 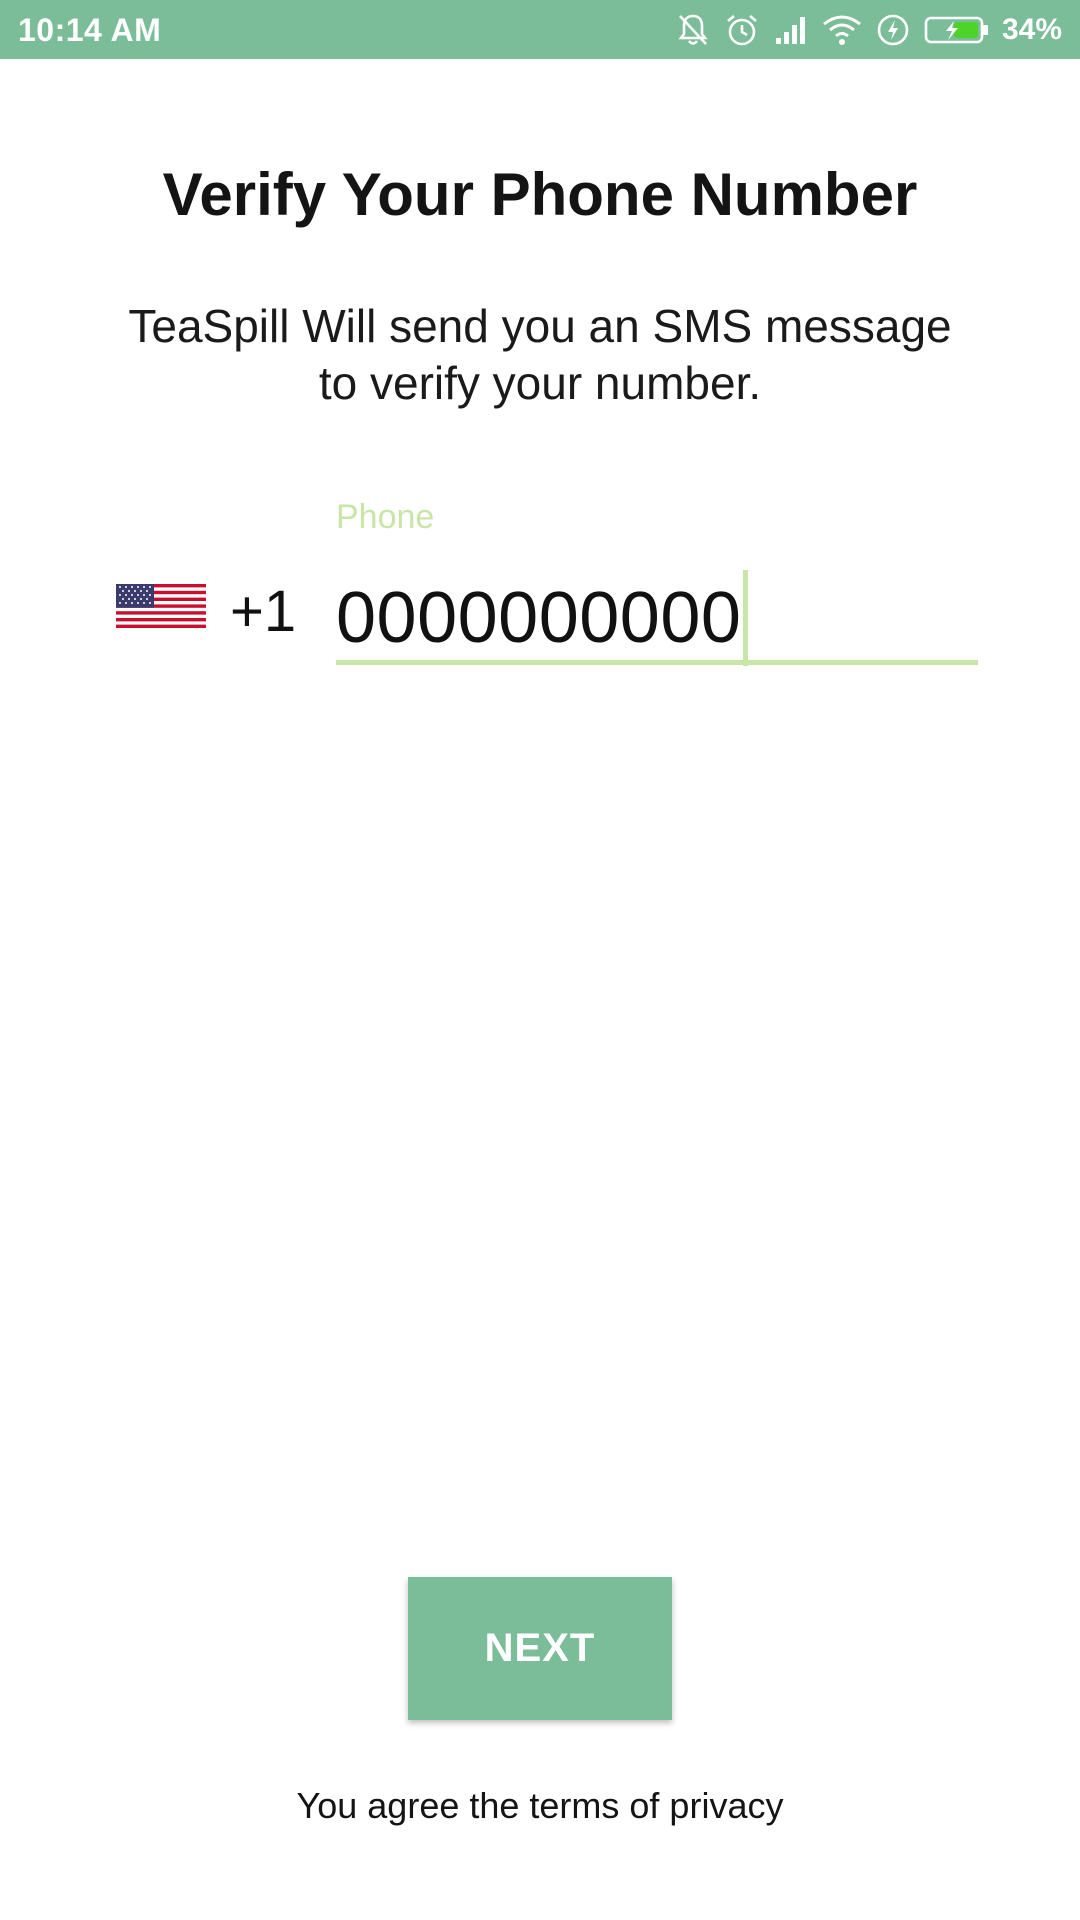 I want to click on status-bar: 10:14 AM 34%, so click(x=540, y=29).